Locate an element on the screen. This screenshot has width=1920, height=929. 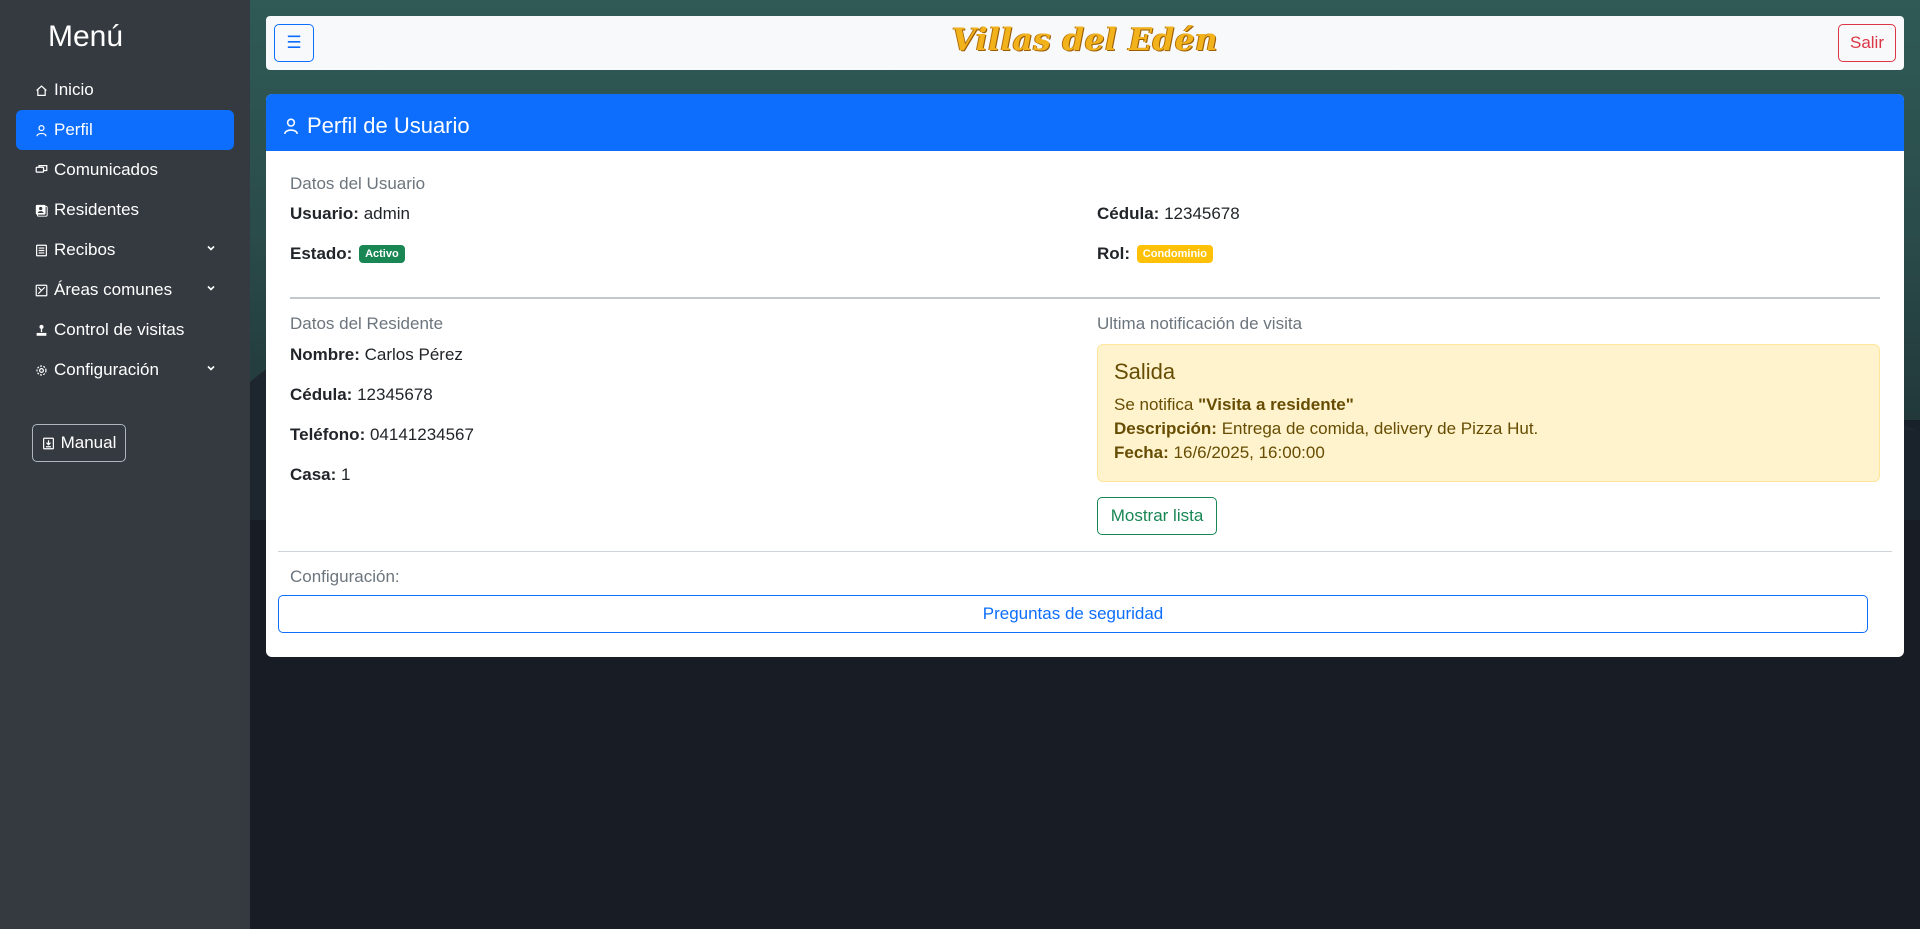
sidebar-item-comunicados: Comunicados is located at coordinates (125, 170).